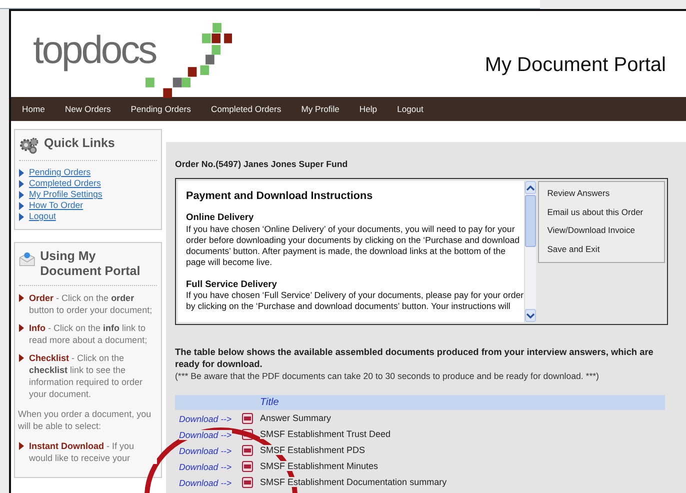 This screenshot has width=686, height=493. What do you see at coordinates (320, 109) in the screenshot?
I see `nav-link: My Profile` at bounding box center [320, 109].